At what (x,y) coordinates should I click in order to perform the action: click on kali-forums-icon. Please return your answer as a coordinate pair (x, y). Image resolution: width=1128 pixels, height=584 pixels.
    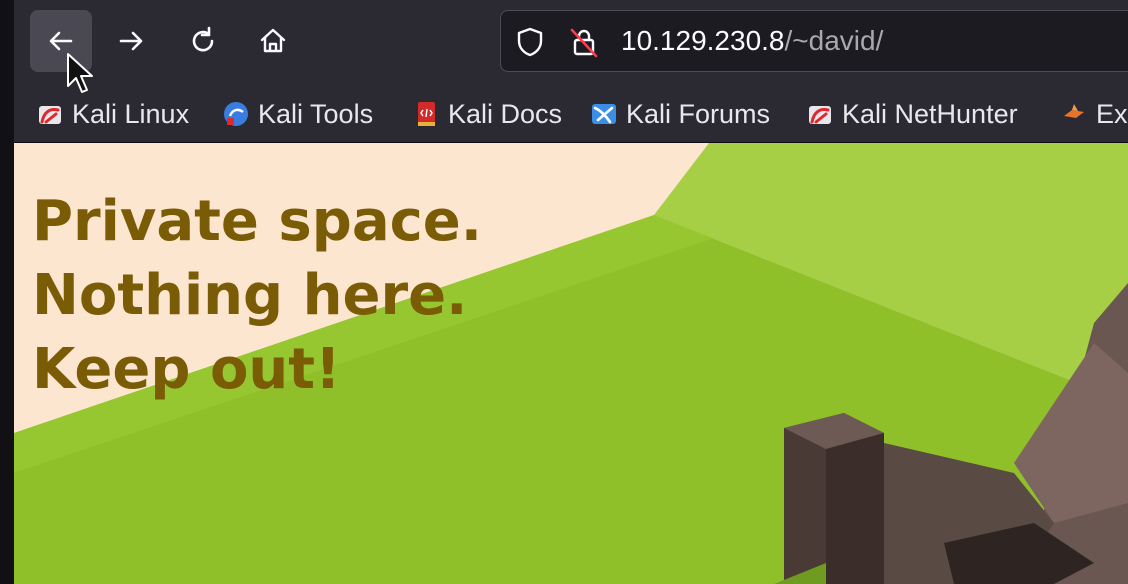
    Looking at the image, I should click on (604, 114).